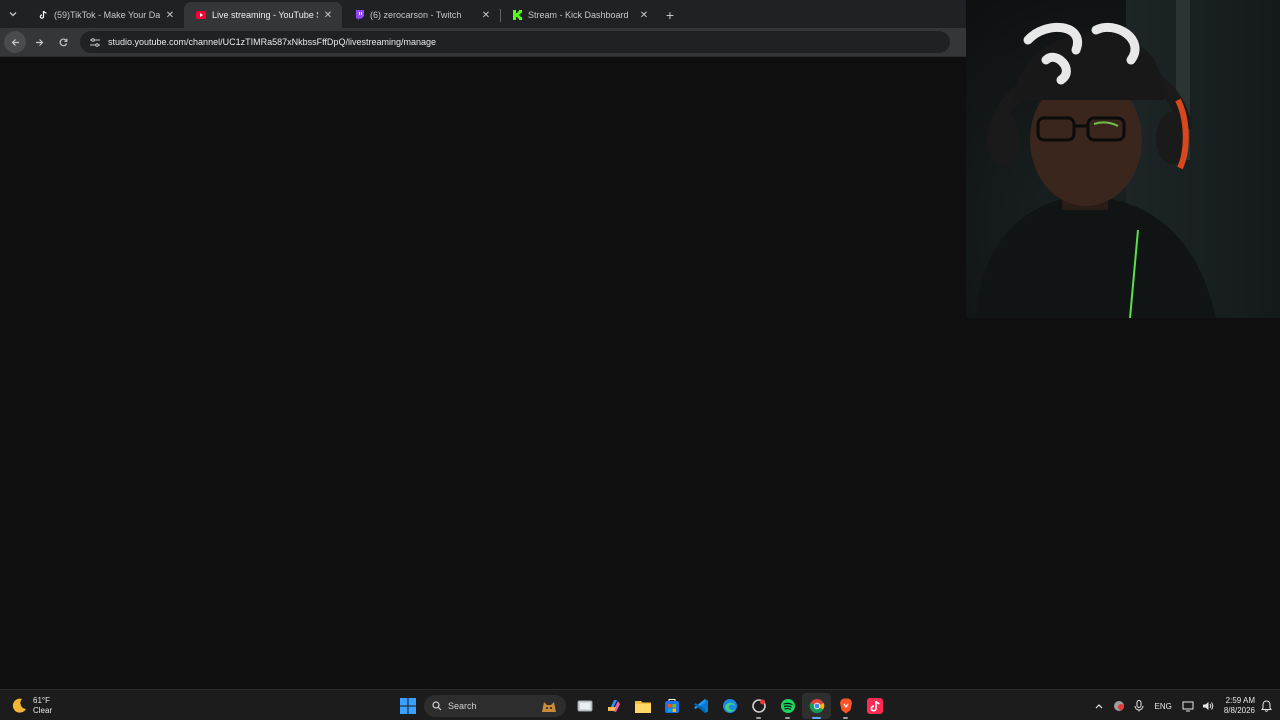 This screenshot has height=720, width=1280. Describe the element at coordinates (787, 706) in the screenshot. I see `spotify-icon` at that location.